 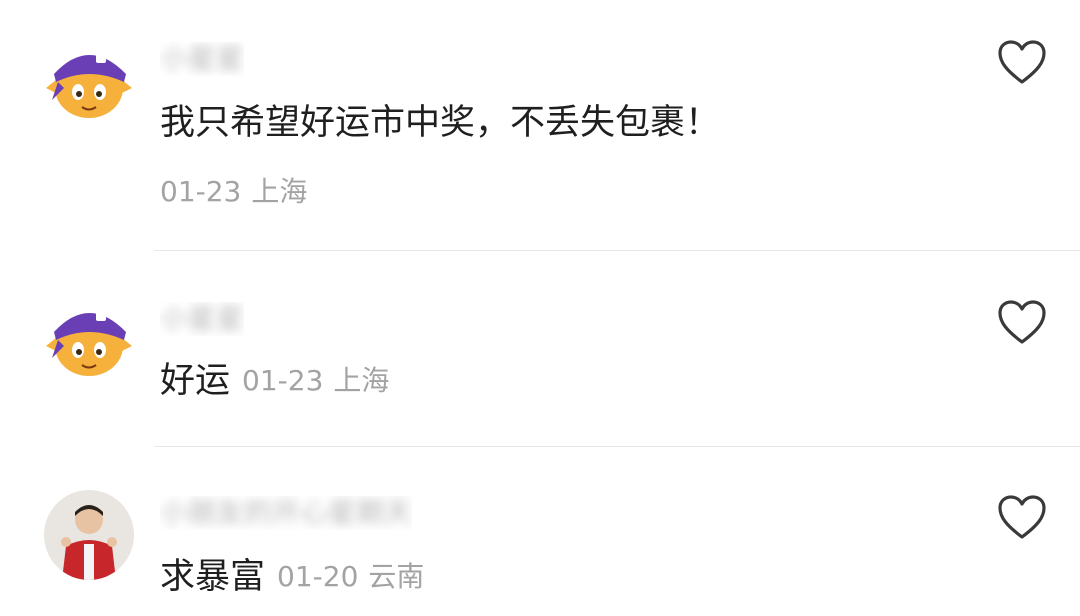 I want to click on comment-location: 云南, so click(x=396, y=576).